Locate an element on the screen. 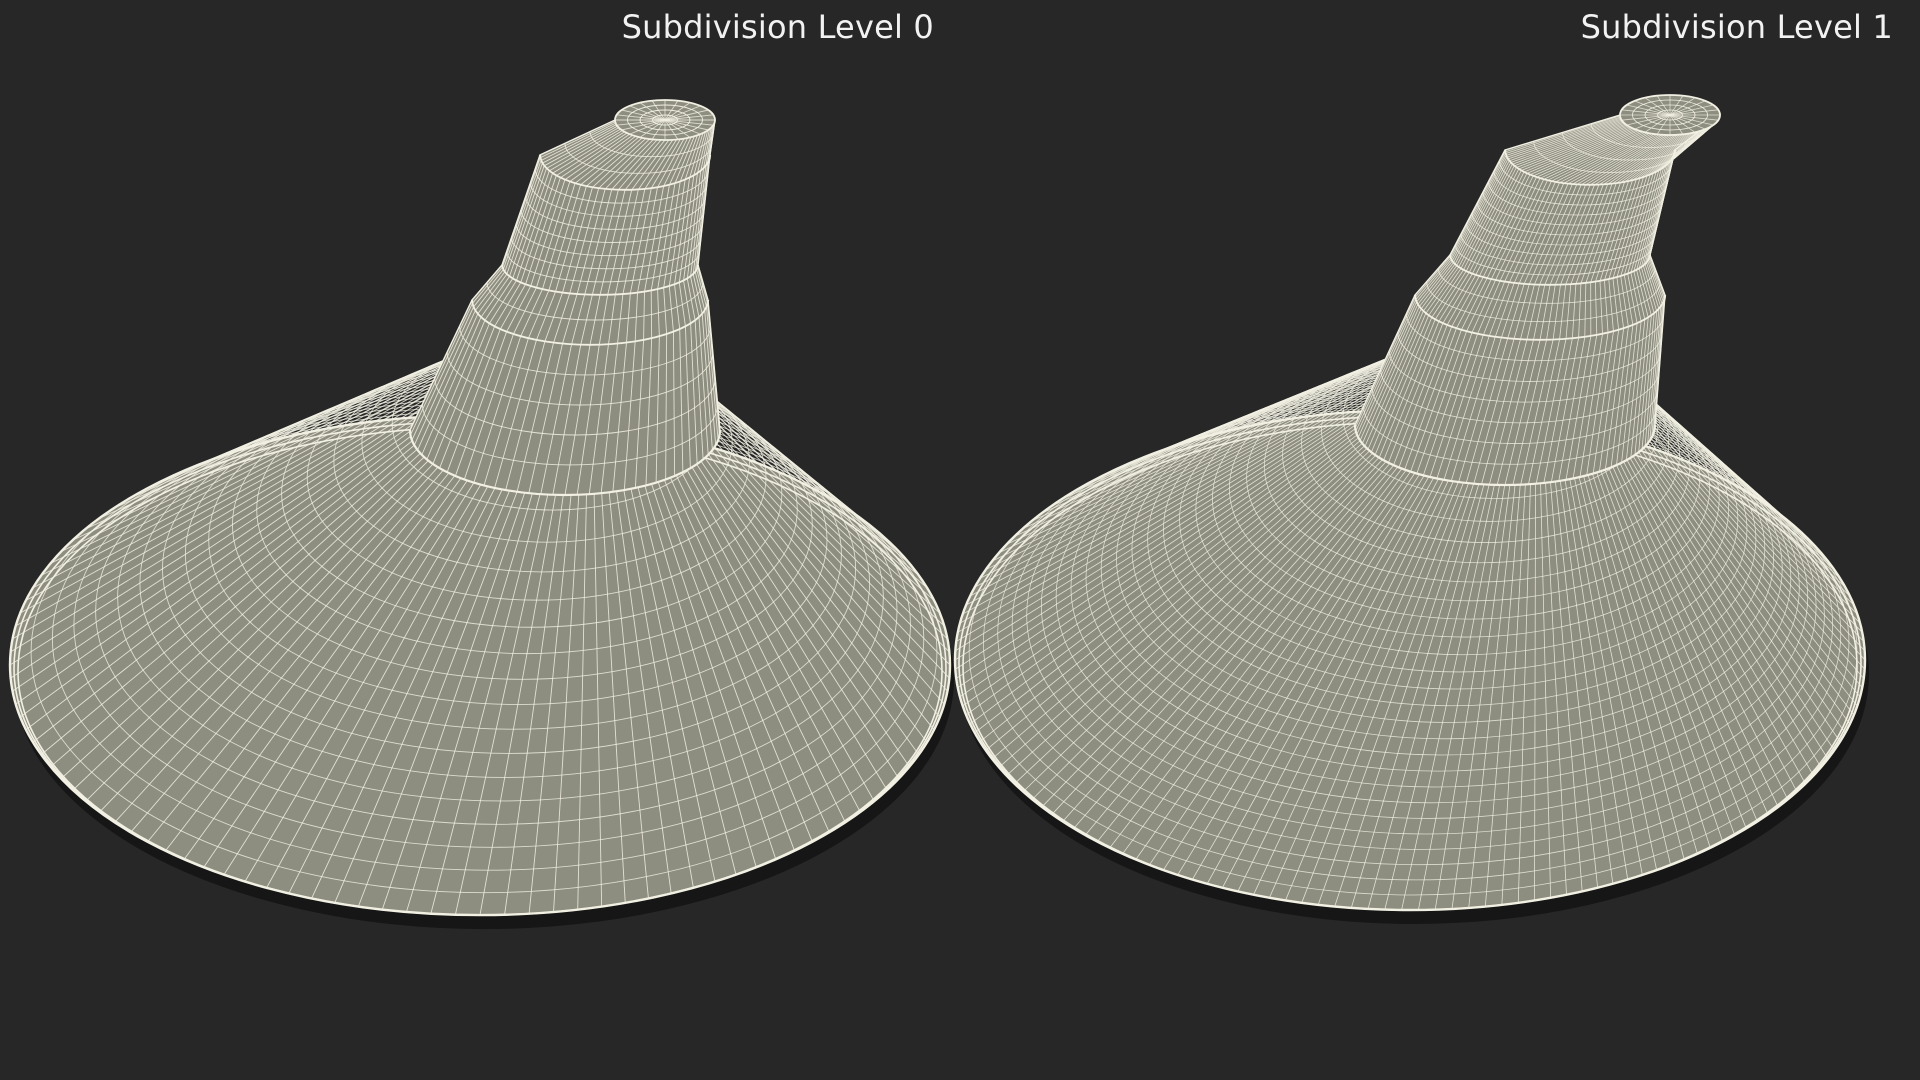  subdivision-level-0-label: Subdivision Level 0 is located at coordinates (777, 27).